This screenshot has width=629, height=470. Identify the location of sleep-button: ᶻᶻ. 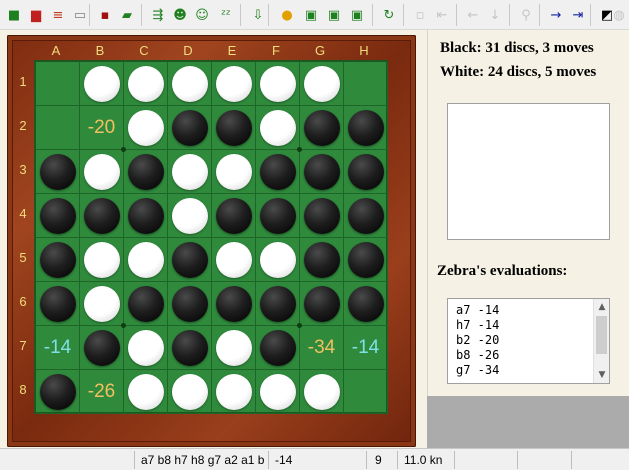
(226, 15).